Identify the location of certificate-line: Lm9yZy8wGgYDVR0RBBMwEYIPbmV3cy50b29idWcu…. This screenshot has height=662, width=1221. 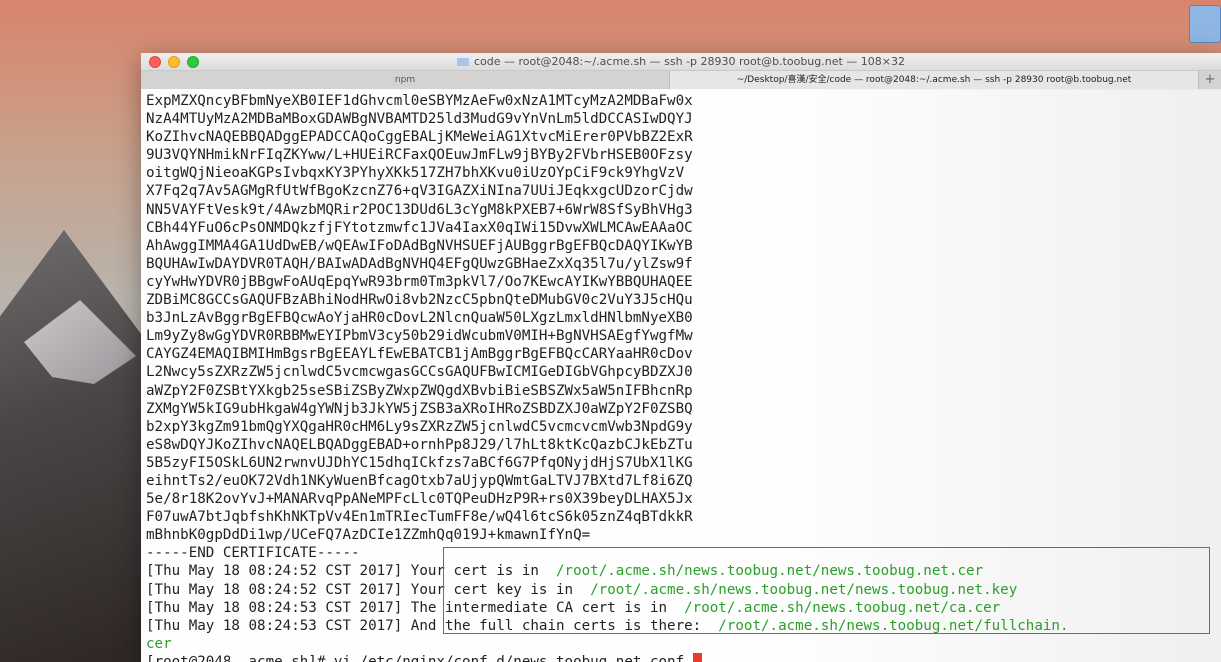
(419, 336).